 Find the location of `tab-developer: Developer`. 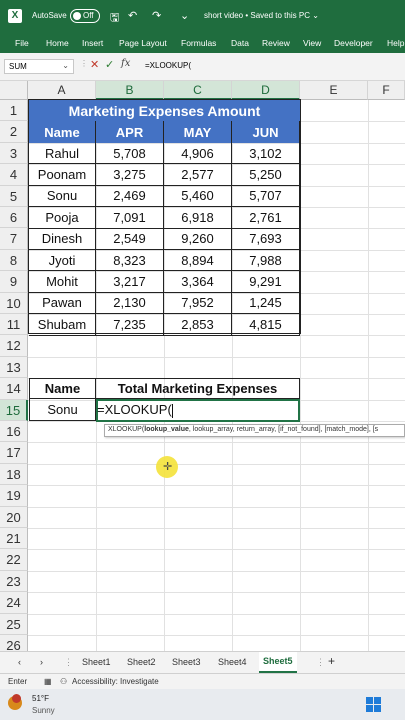

tab-developer: Developer is located at coordinates (353, 43).